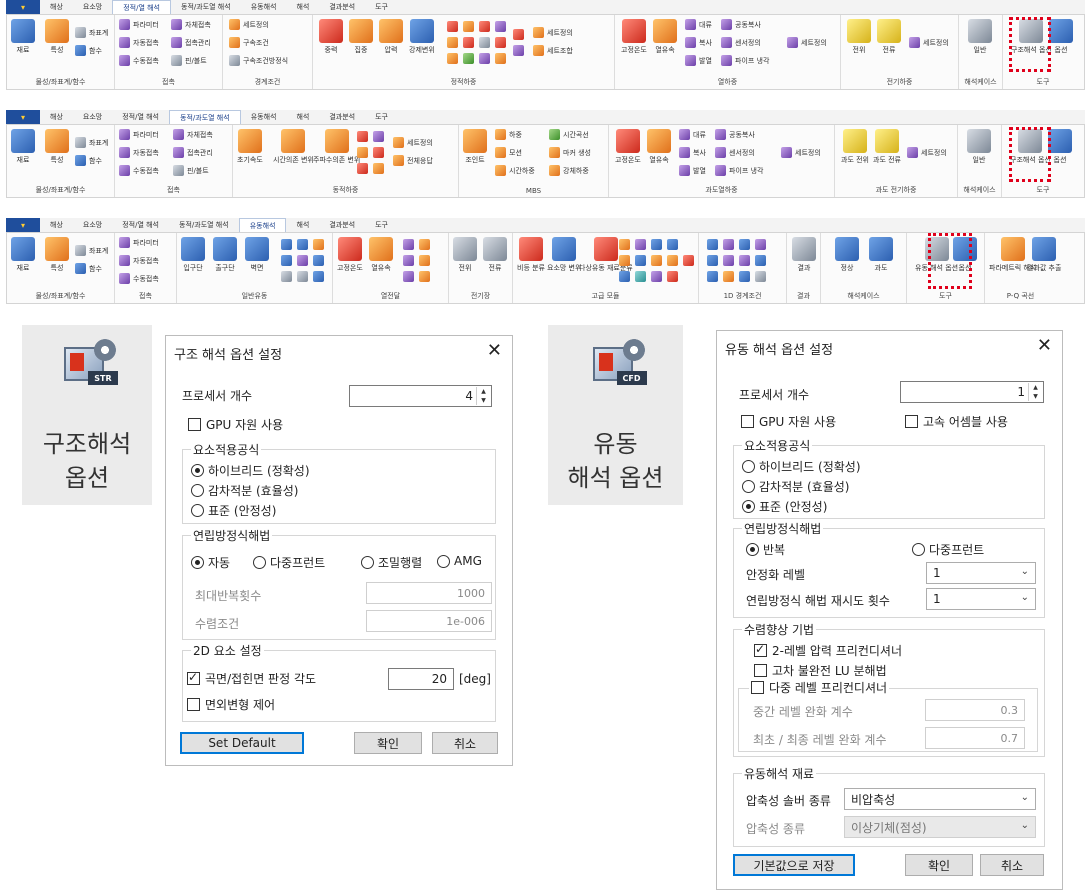 The image size is (1091, 895). I want to click on constraint-button: 구속조건, so click(249, 42).